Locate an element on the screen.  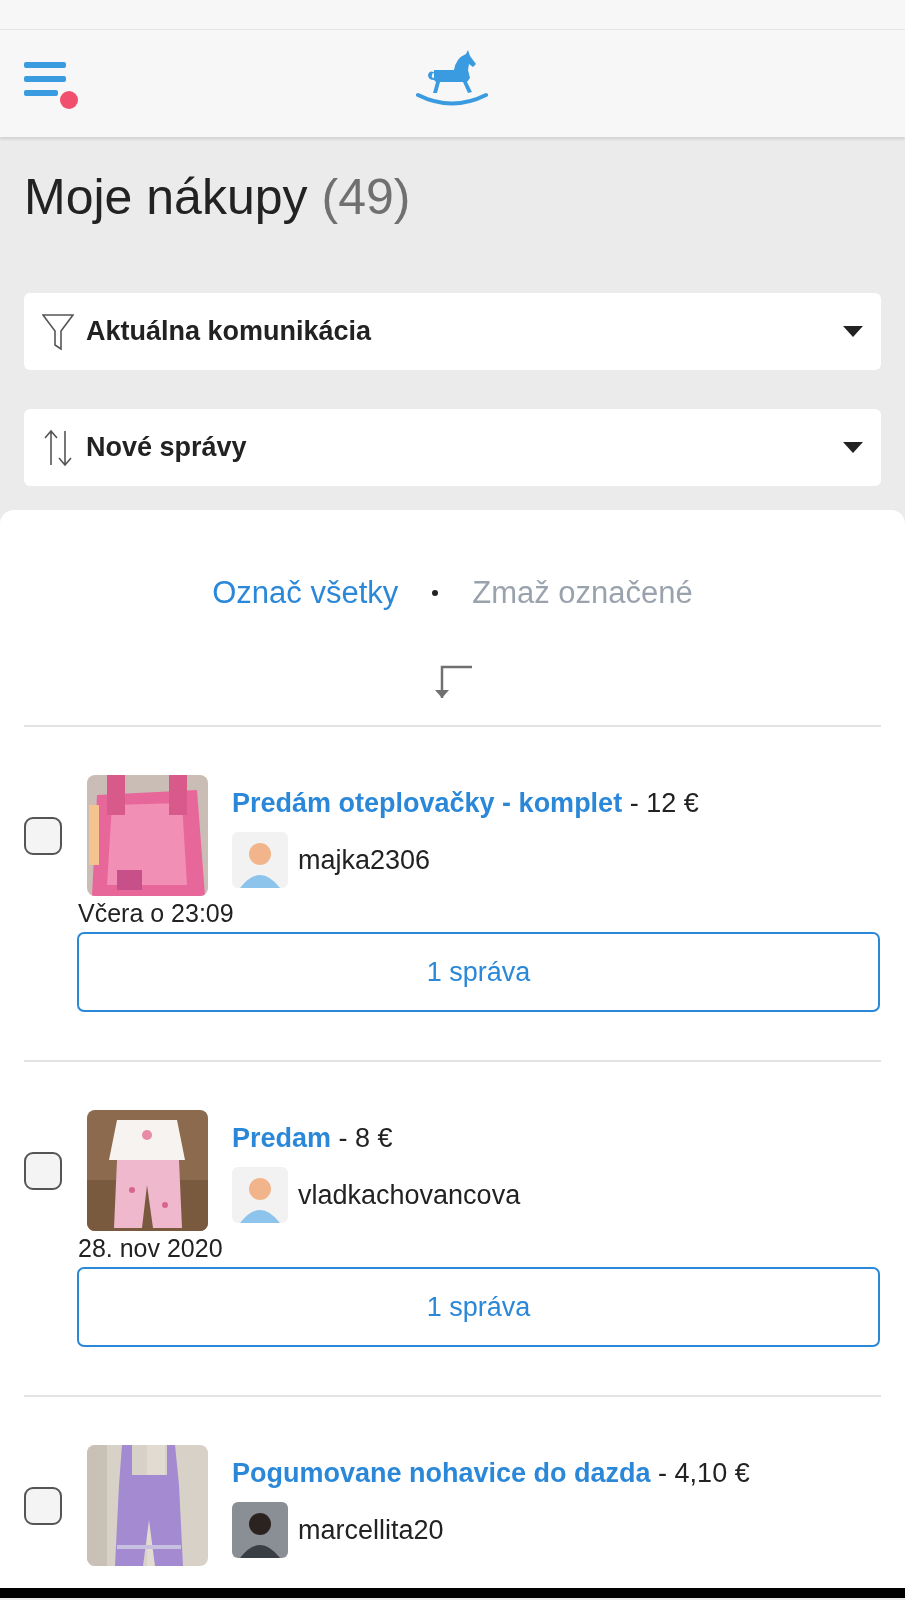
item-price: - 8 € is located at coordinates (365, 1138).